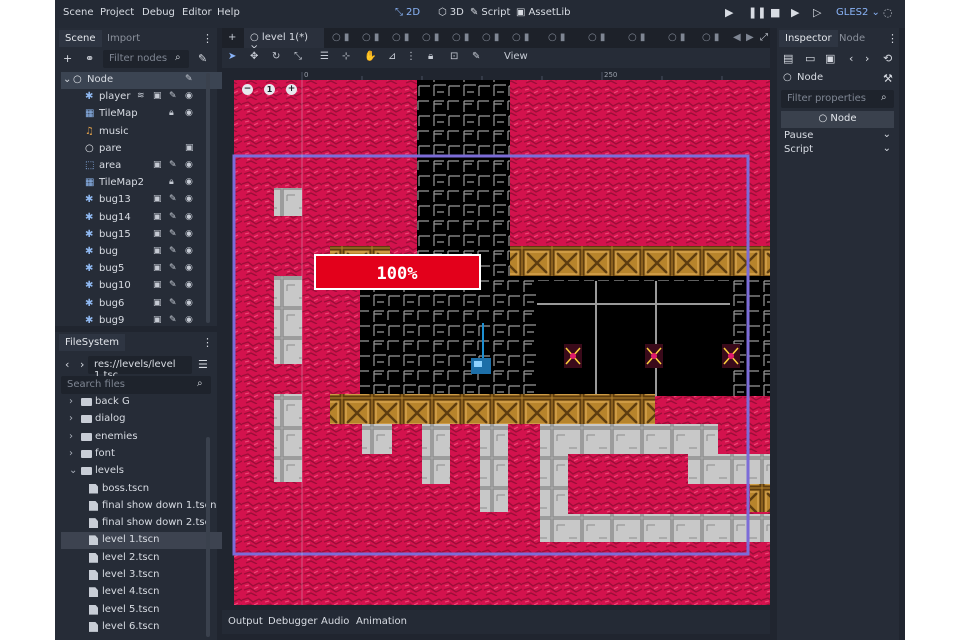  What do you see at coordinates (203, 364) in the screenshot?
I see `list-view-icon: ☰` at bounding box center [203, 364].